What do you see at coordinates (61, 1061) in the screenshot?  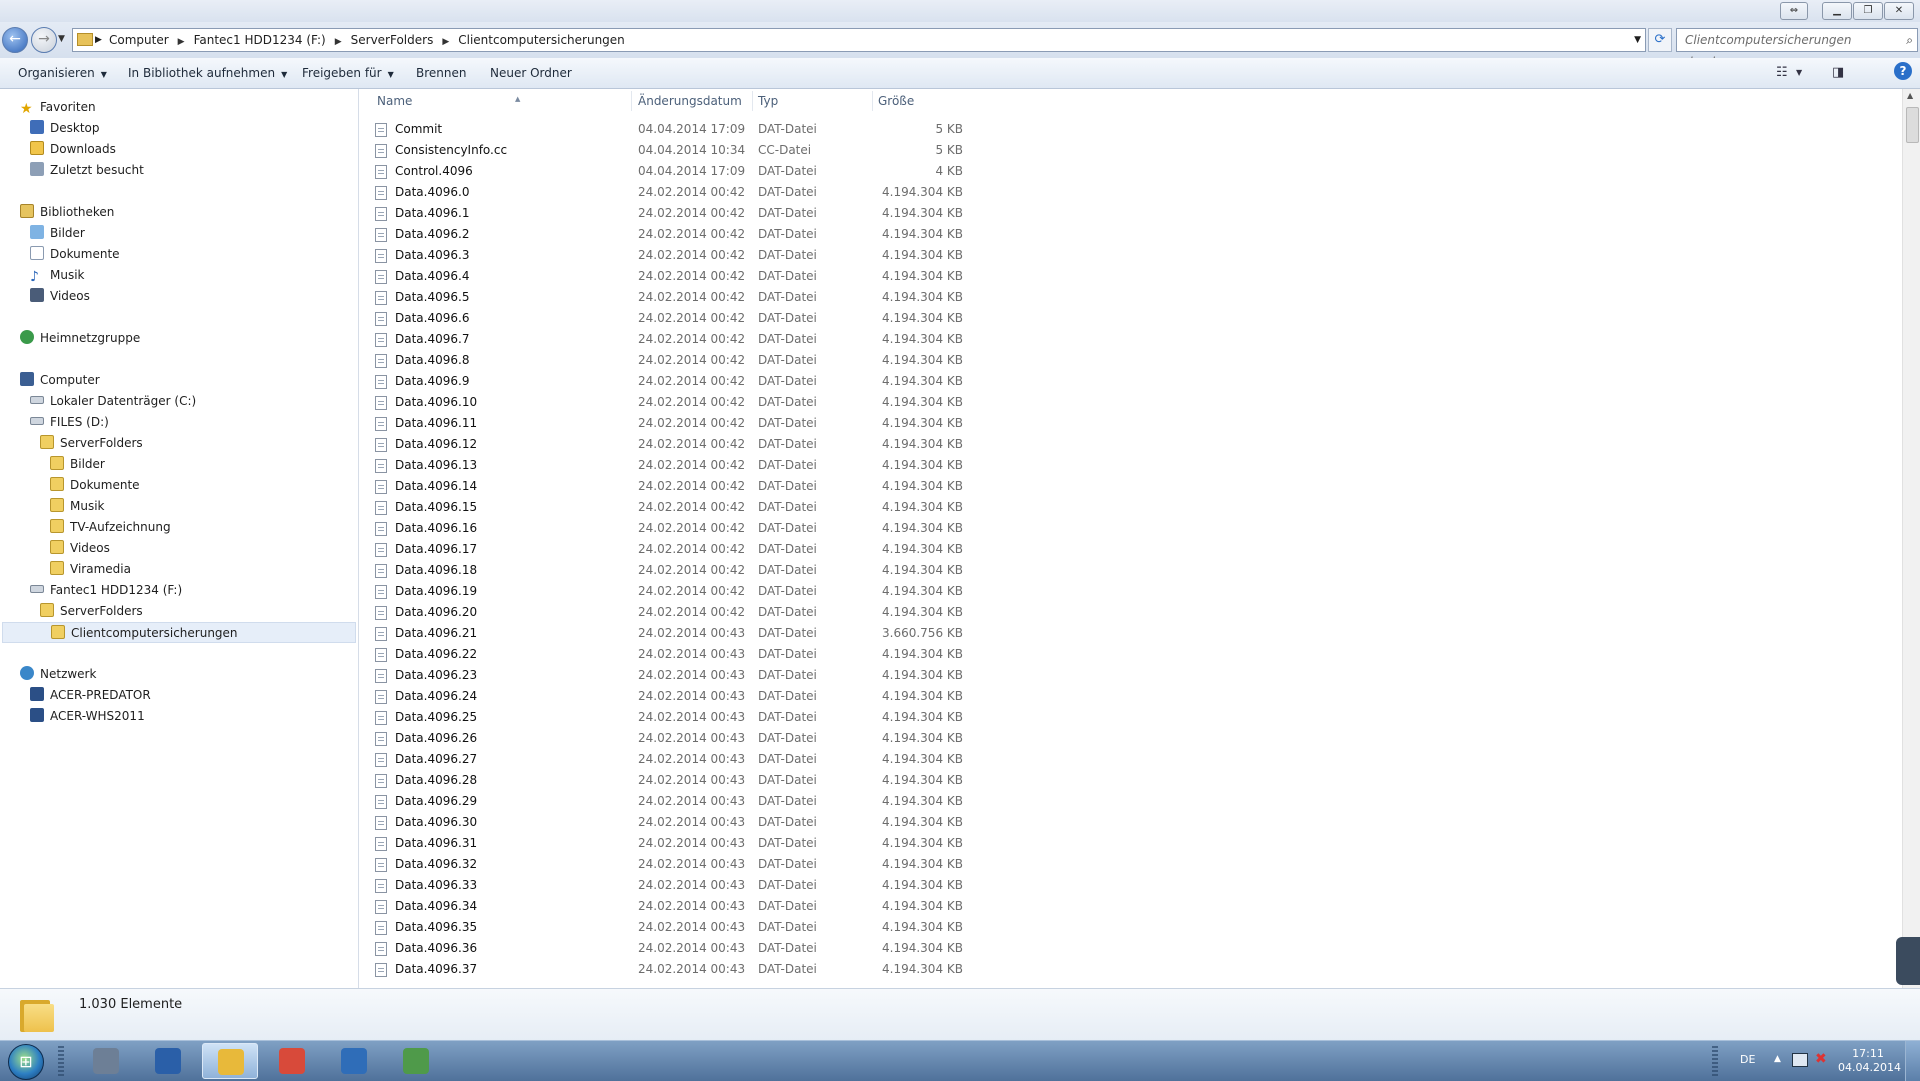 I see `taskbar-grip` at bounding box center [61, 1061].